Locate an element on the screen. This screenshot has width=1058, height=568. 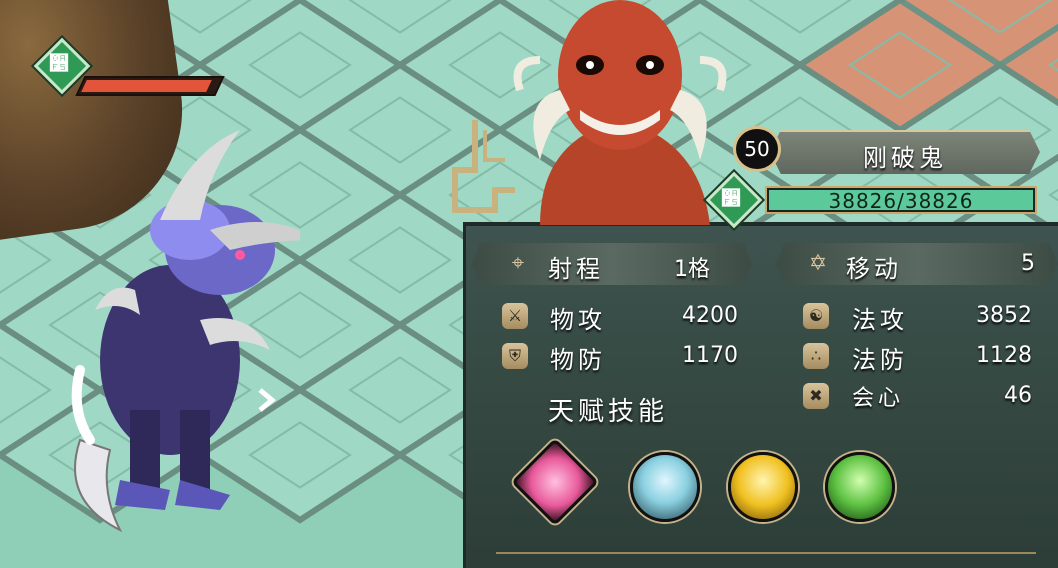
name-banner: 刚破鬼 is located at coordinates (905, 152).